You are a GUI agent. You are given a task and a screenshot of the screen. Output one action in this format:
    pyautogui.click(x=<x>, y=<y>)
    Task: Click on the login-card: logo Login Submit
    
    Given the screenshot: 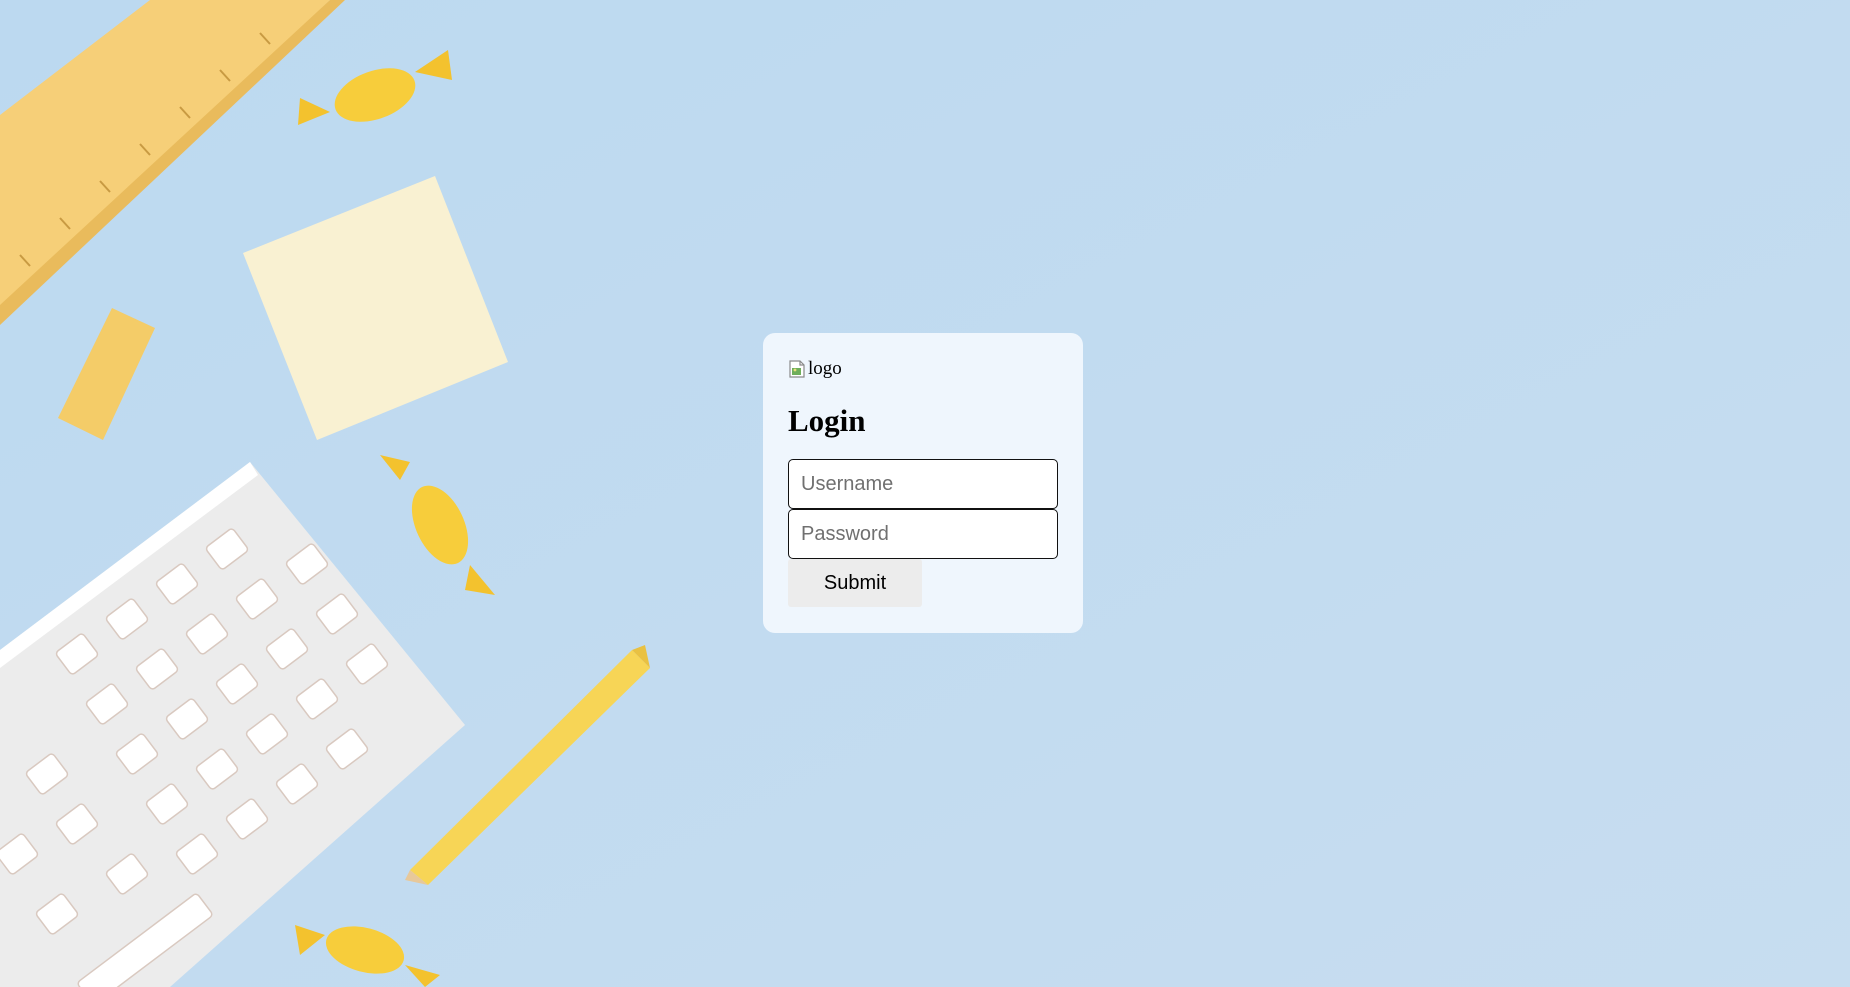 What is the action you would take?
    pyautogui.click(x=923, y=483)
    